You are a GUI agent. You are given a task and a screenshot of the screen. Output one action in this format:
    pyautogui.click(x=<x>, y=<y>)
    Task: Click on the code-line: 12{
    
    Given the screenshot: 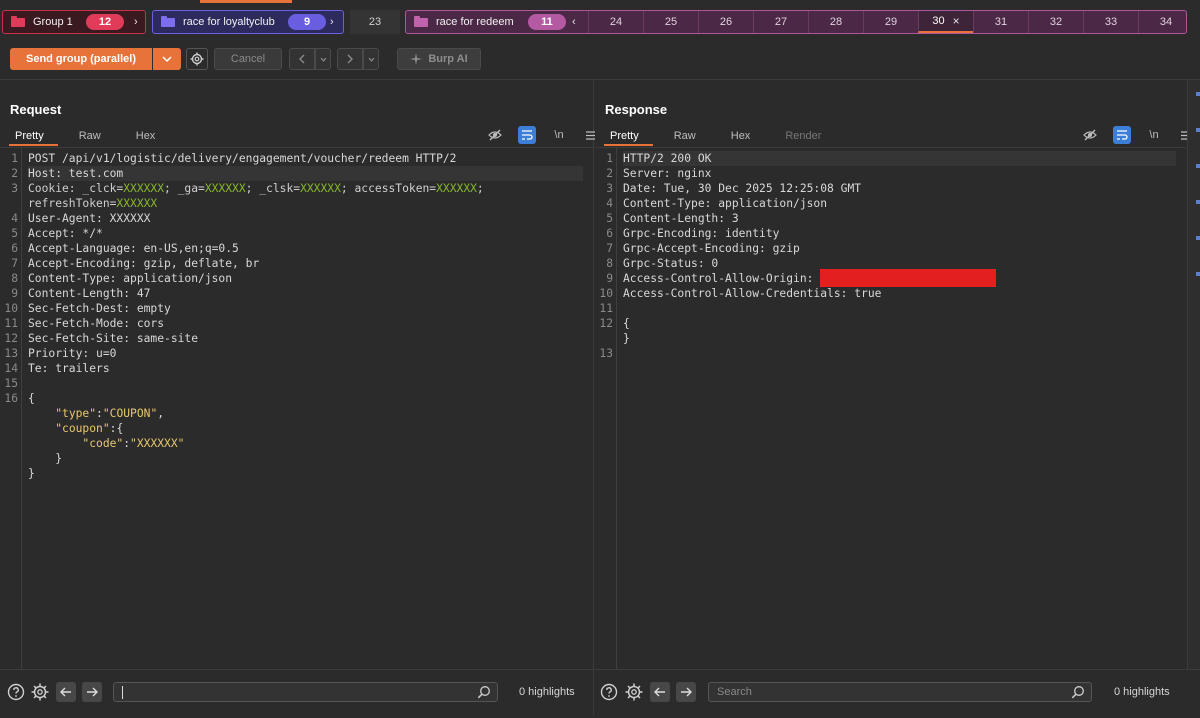 What is the action you would take?
    pyautogui.click(x=614, y=323)
    